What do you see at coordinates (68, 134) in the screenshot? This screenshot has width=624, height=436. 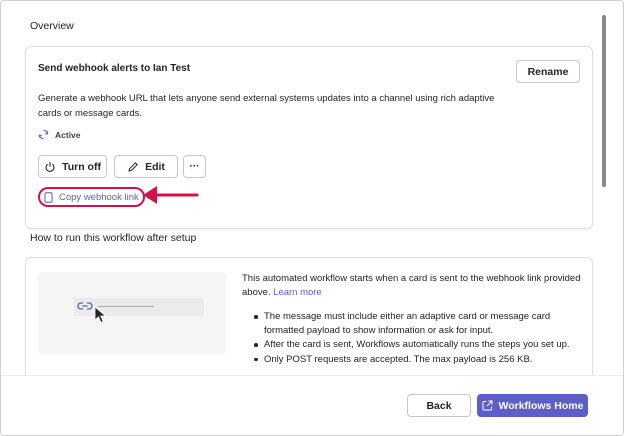 I see `status-label: Active` at bounding box center [68, 134].